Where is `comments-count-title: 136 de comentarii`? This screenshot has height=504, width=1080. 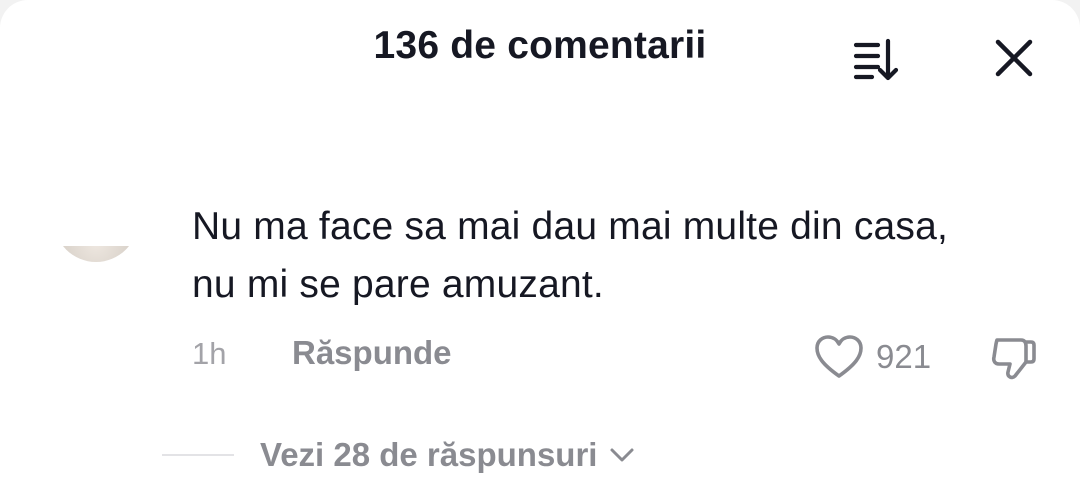 comments-count-title: 136 de comentarii is located at coordinates (540, 45).